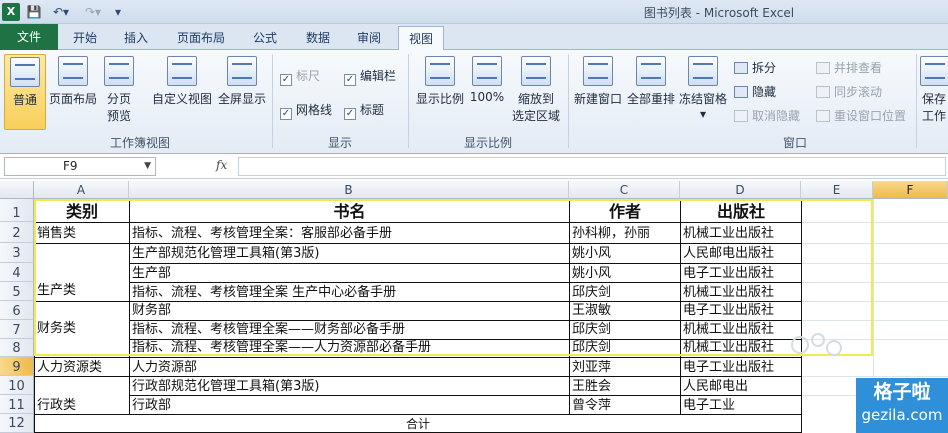  I want to click on category-hr: 人力资源类, so click(82, 367).